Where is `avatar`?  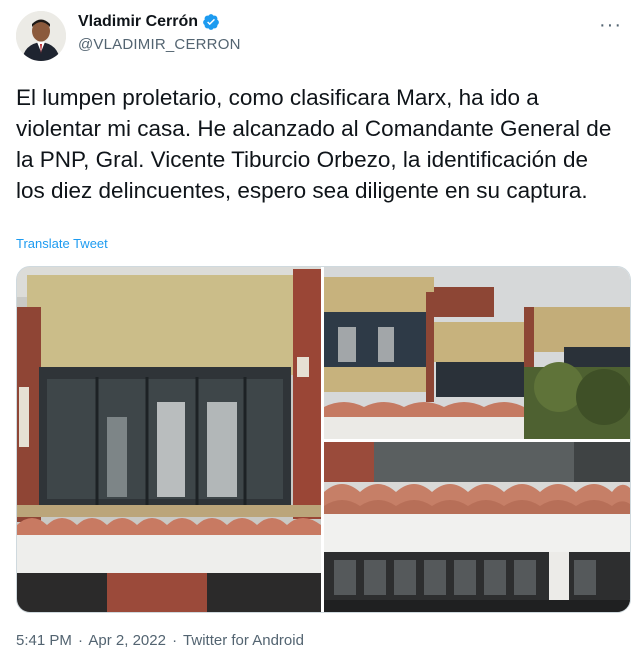
avatar is located at coordinates (41, 36).